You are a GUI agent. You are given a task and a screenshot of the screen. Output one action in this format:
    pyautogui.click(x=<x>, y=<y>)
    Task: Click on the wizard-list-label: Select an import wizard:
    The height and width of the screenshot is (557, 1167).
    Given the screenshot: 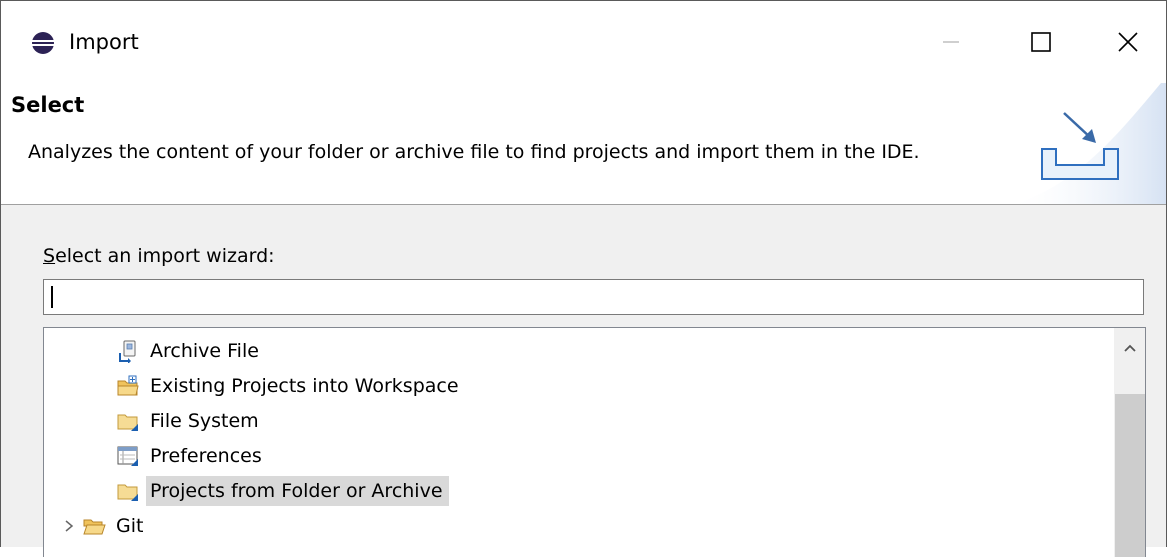 What is the action you would take?
    pyautogui.click(x=159, y=256)
    